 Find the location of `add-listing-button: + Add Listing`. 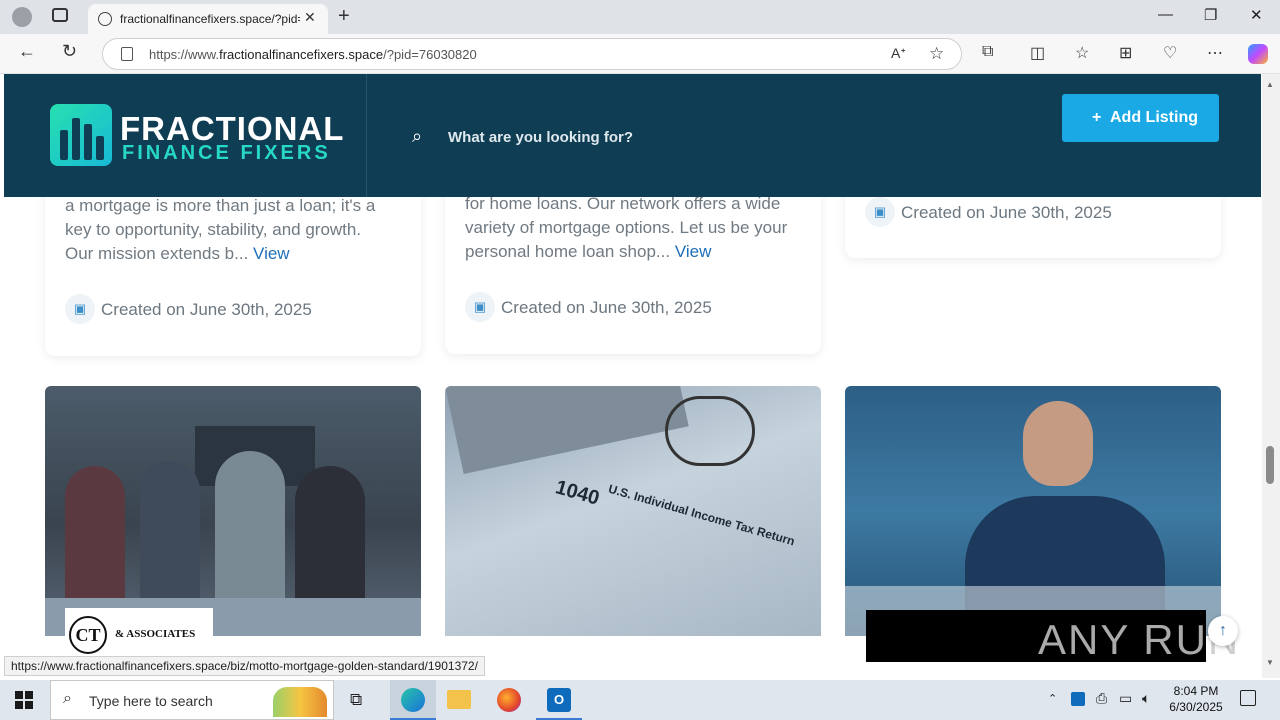

add-listing-button: + Add Listing is located at coordinates (1140, 118).